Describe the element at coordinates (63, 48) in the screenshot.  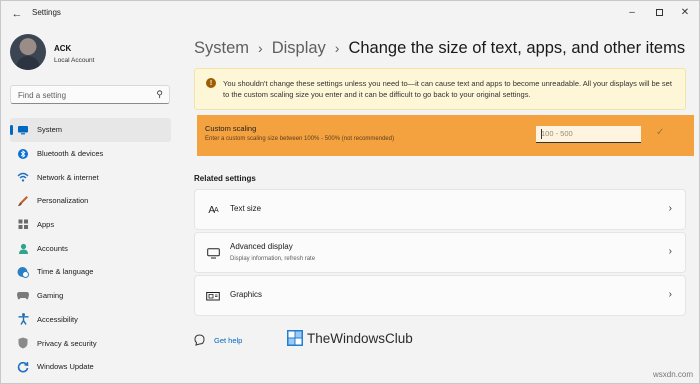
I see `profile-name: ACK` at that location.